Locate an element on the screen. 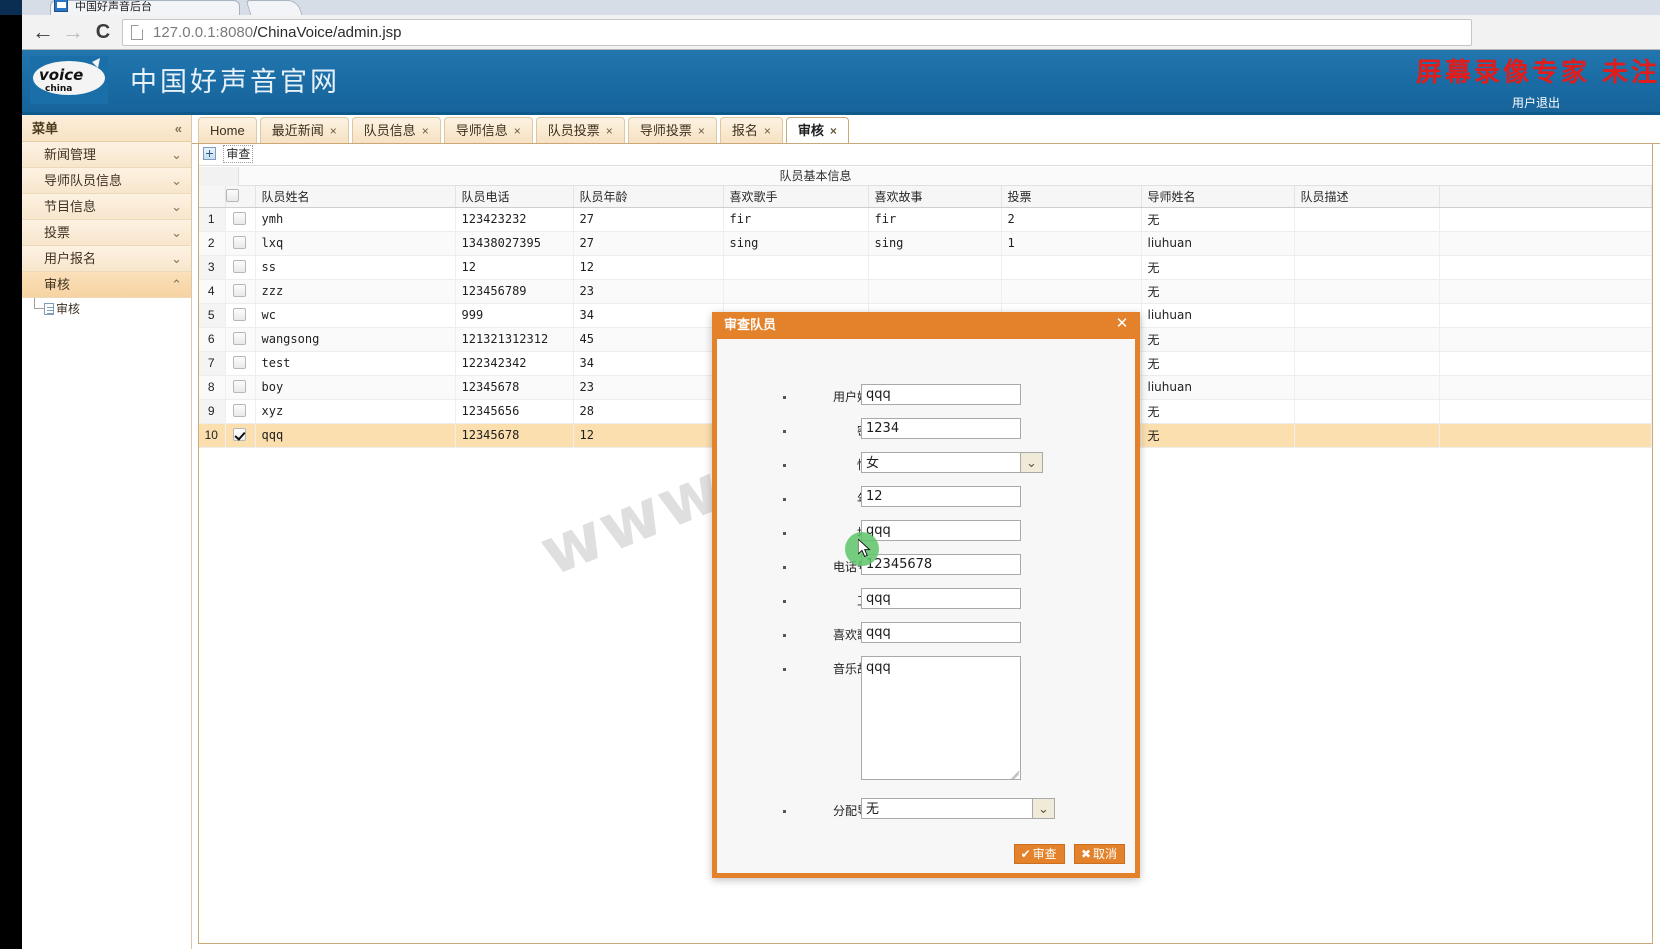 The width and height of the screenshot is (1660, 949). datagrid-header-row: 队员姓名 队员电话 队员年龄 喜欢歌手 喜欢故事 投票 导师姓名 队员描述 is located at coordinates (925, 197).